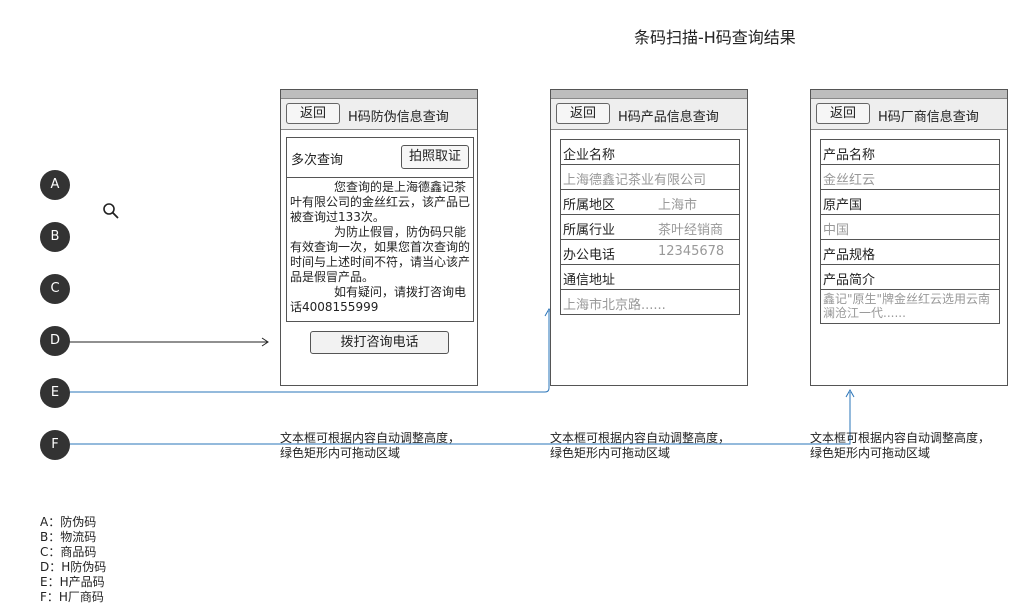 The width and height of the screenshot is (1019, 615). Describe the element at coordinates (111, 211) in the screenshot. I see `search-icon` at that location.